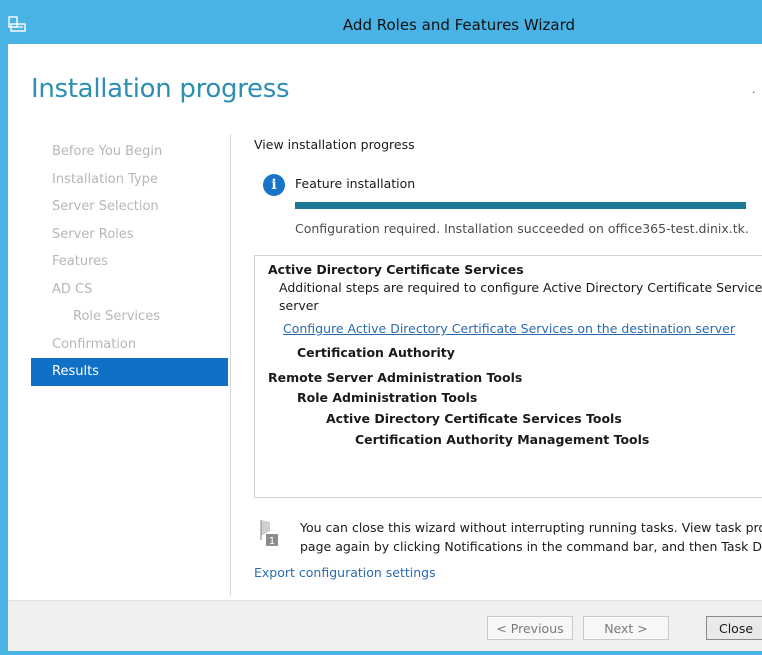  I want to click on nav-item-role-services: Role Services, so click(116, 316).